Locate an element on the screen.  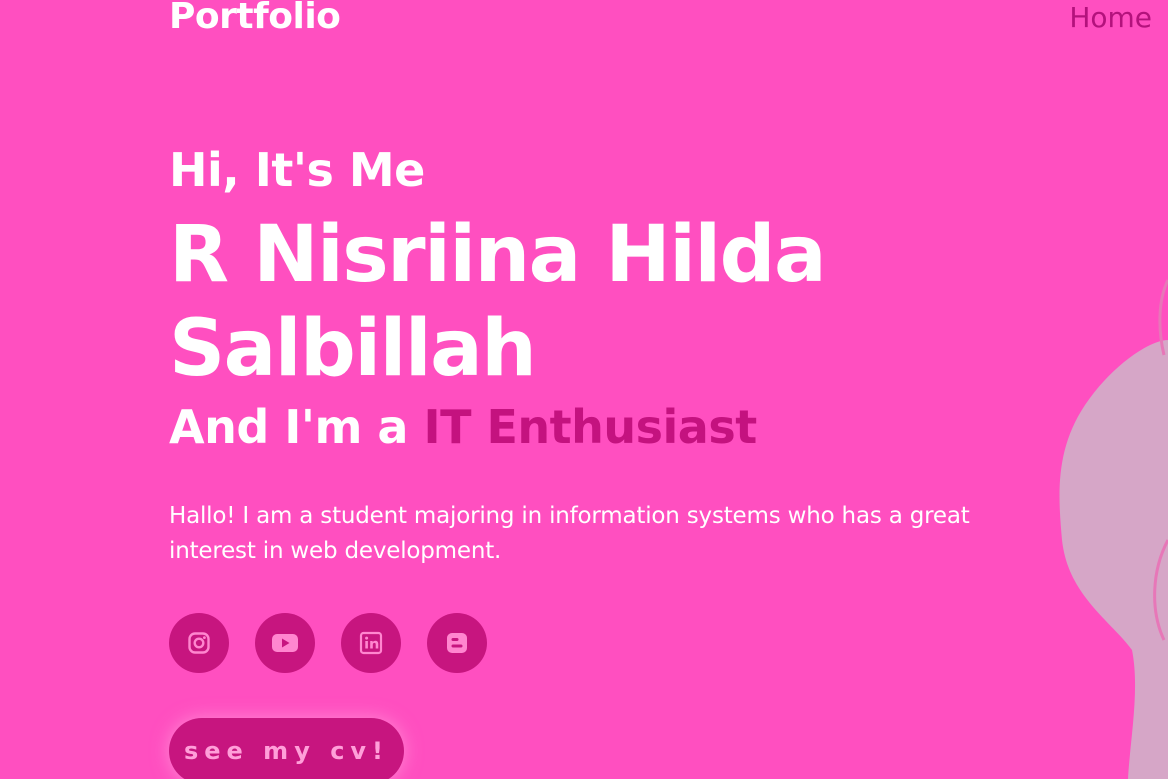
site-logo: Portfolio is located at coordinates (255, 18).